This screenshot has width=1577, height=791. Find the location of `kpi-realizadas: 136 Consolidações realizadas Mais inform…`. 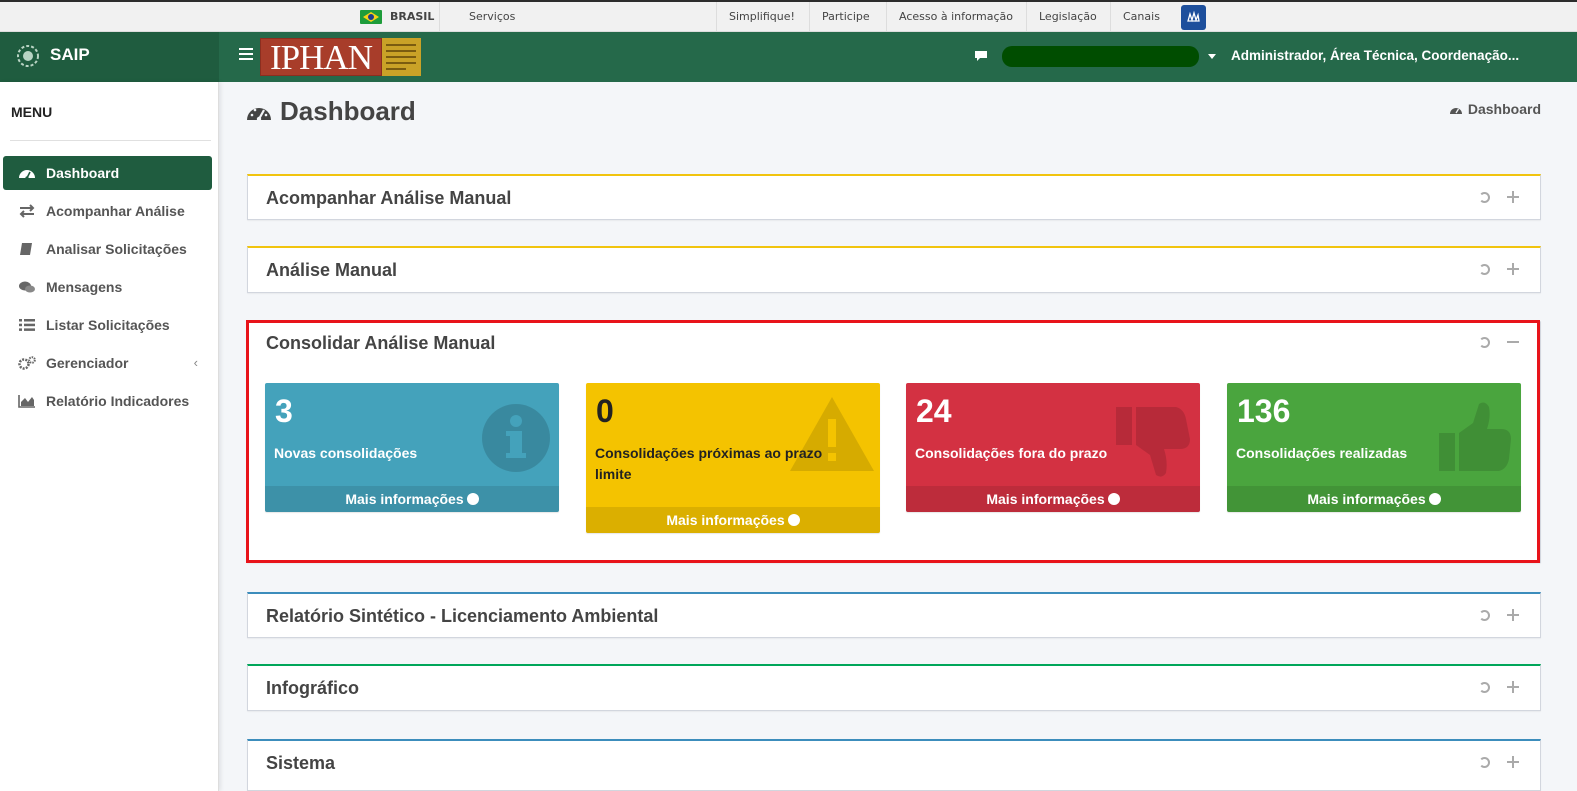

kpi-realizadas: 136 Consolidações realizadas Mais inform… is located at coordinates (1374, 447).